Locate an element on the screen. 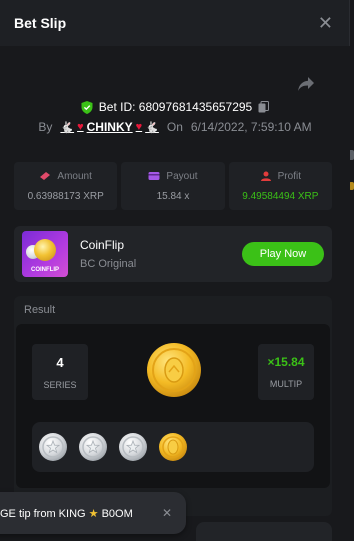 This screenshot has height=541, width=354. stat-profit-value: 9.49584494 XRP is located at coordinates (280, 196).